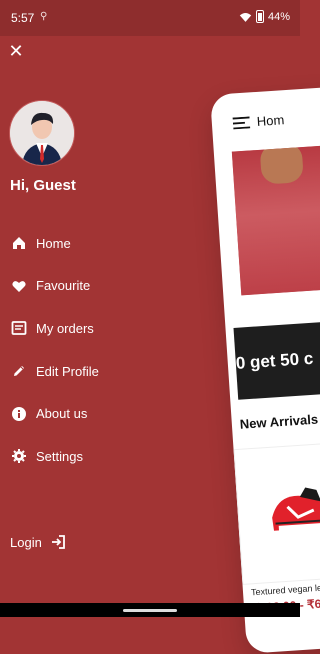 The height and width of the screenshot is (654, 320). I want to click on wifi-icon, so click(245, 17).